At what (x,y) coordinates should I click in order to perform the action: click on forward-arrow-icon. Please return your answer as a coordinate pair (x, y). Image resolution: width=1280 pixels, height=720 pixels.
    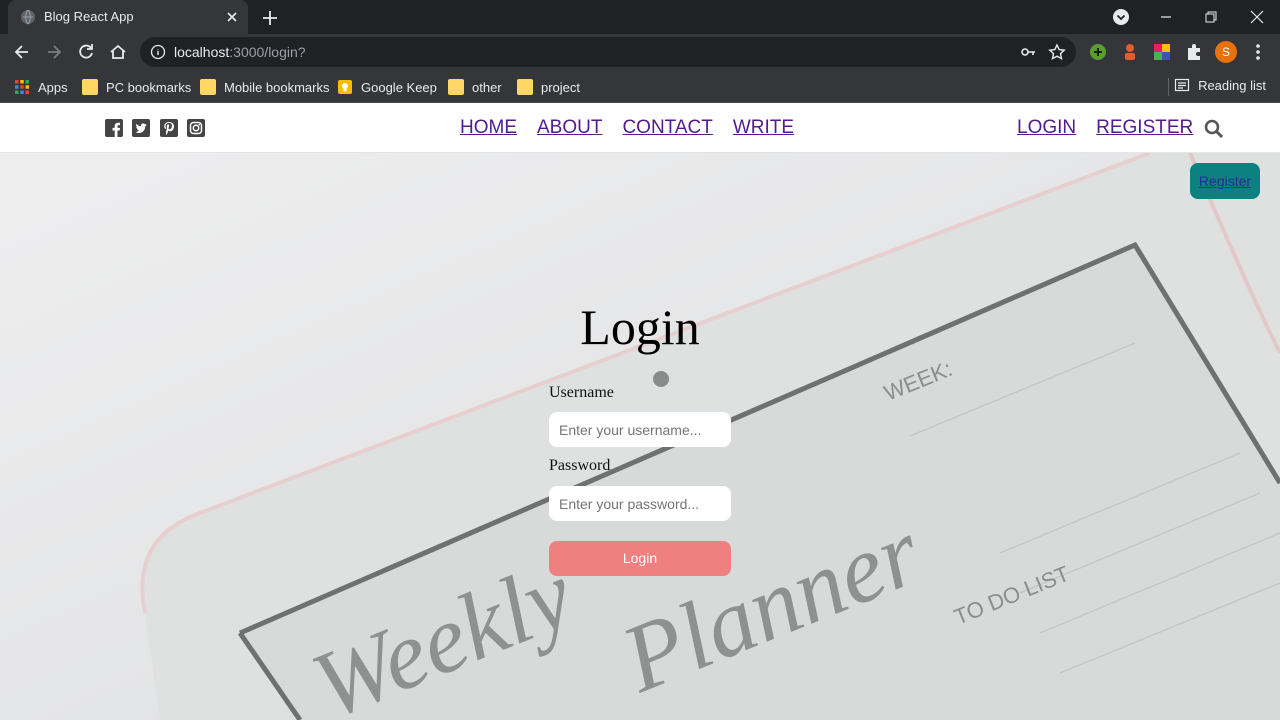
    Looking at the image, I should click on (54, 52).